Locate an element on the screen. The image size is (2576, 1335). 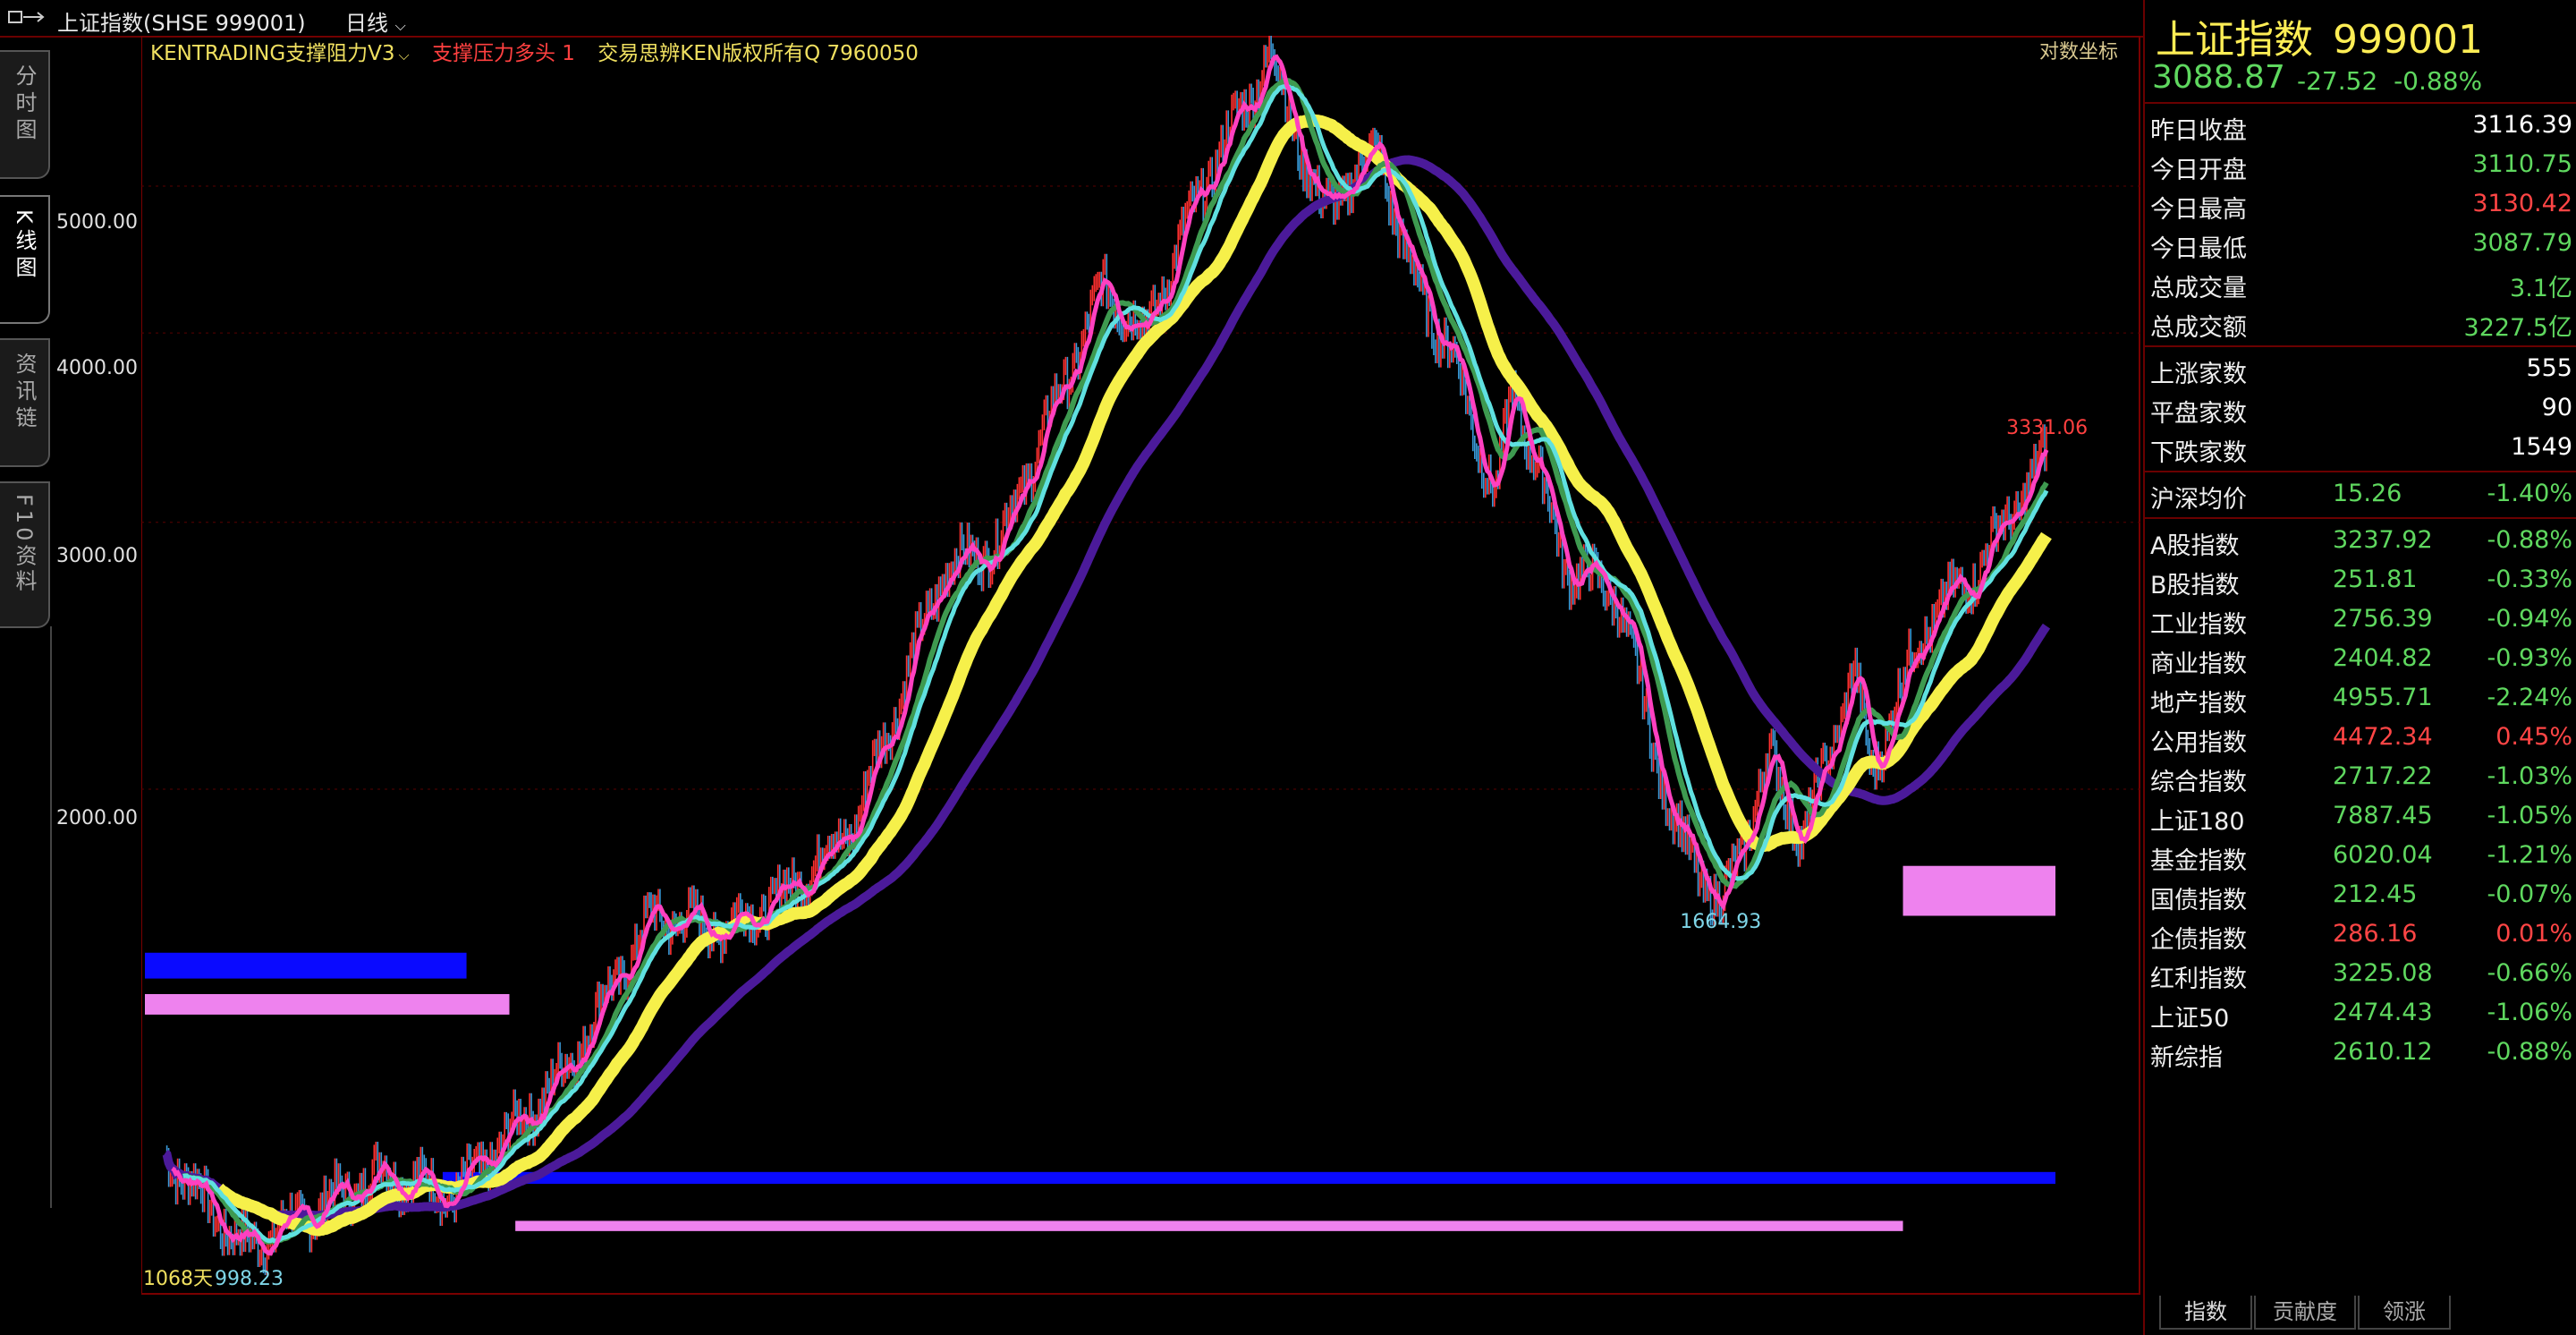
quote-code: 999001 is located at coordinates (2408, 40).